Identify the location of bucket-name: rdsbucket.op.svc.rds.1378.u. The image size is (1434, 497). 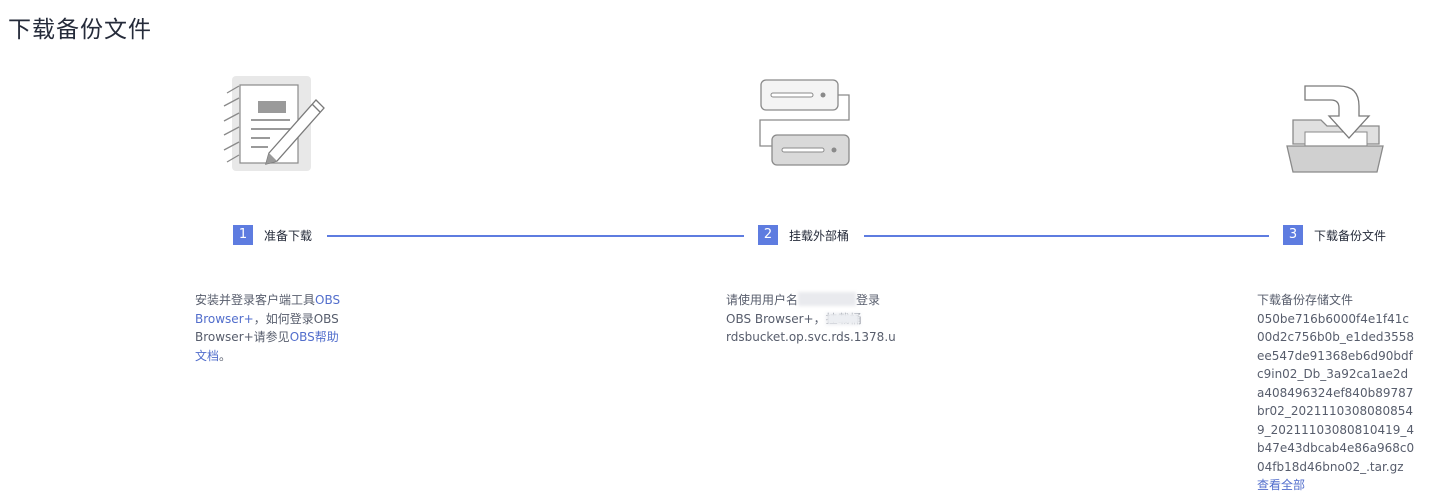
(811, 337).